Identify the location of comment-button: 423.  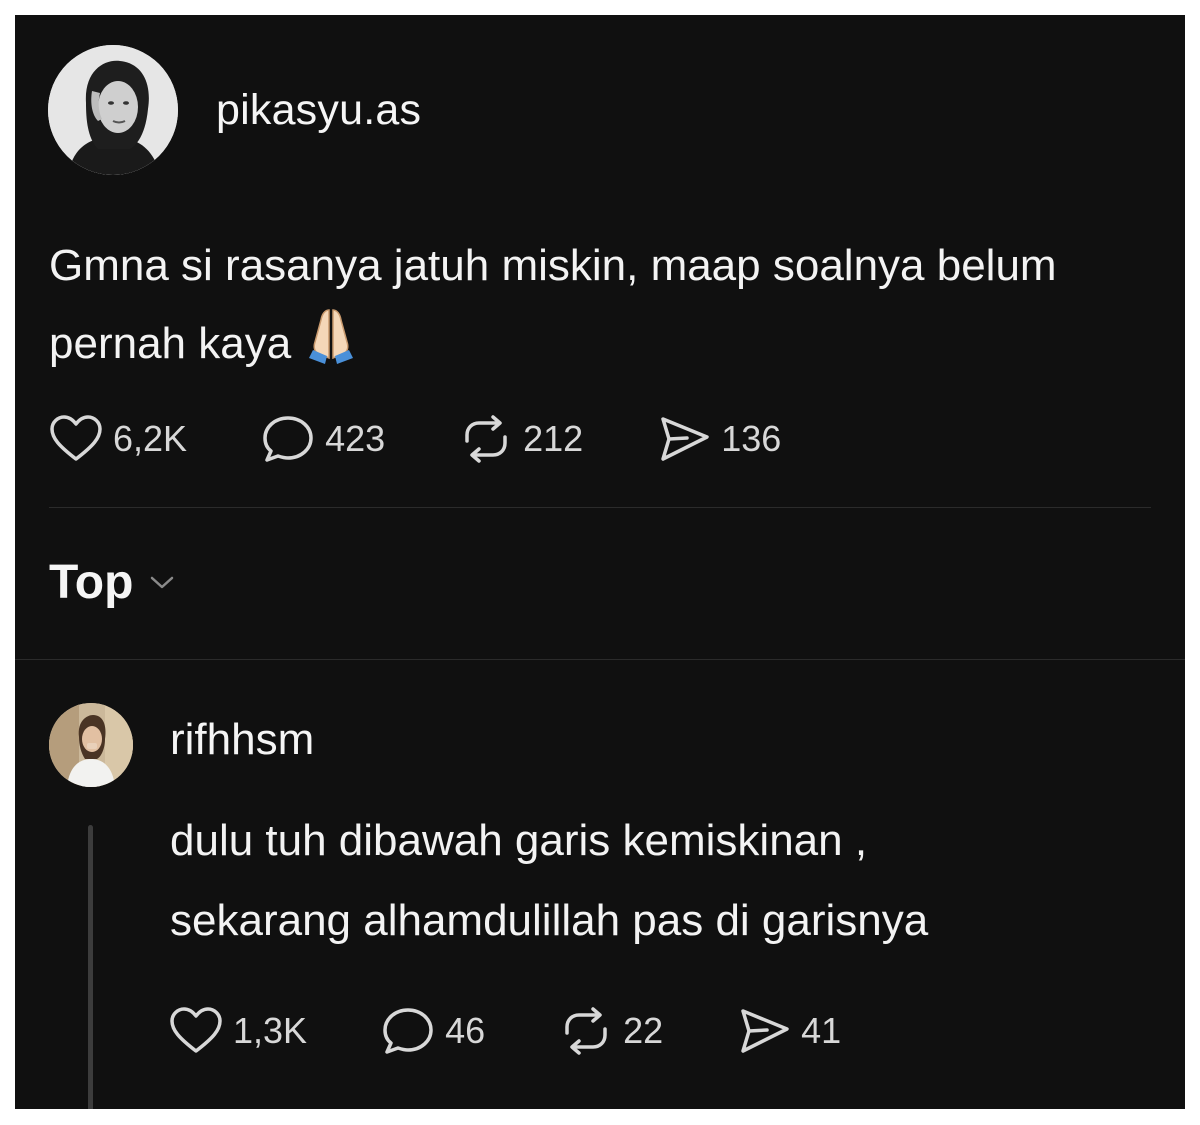
(323, 439).